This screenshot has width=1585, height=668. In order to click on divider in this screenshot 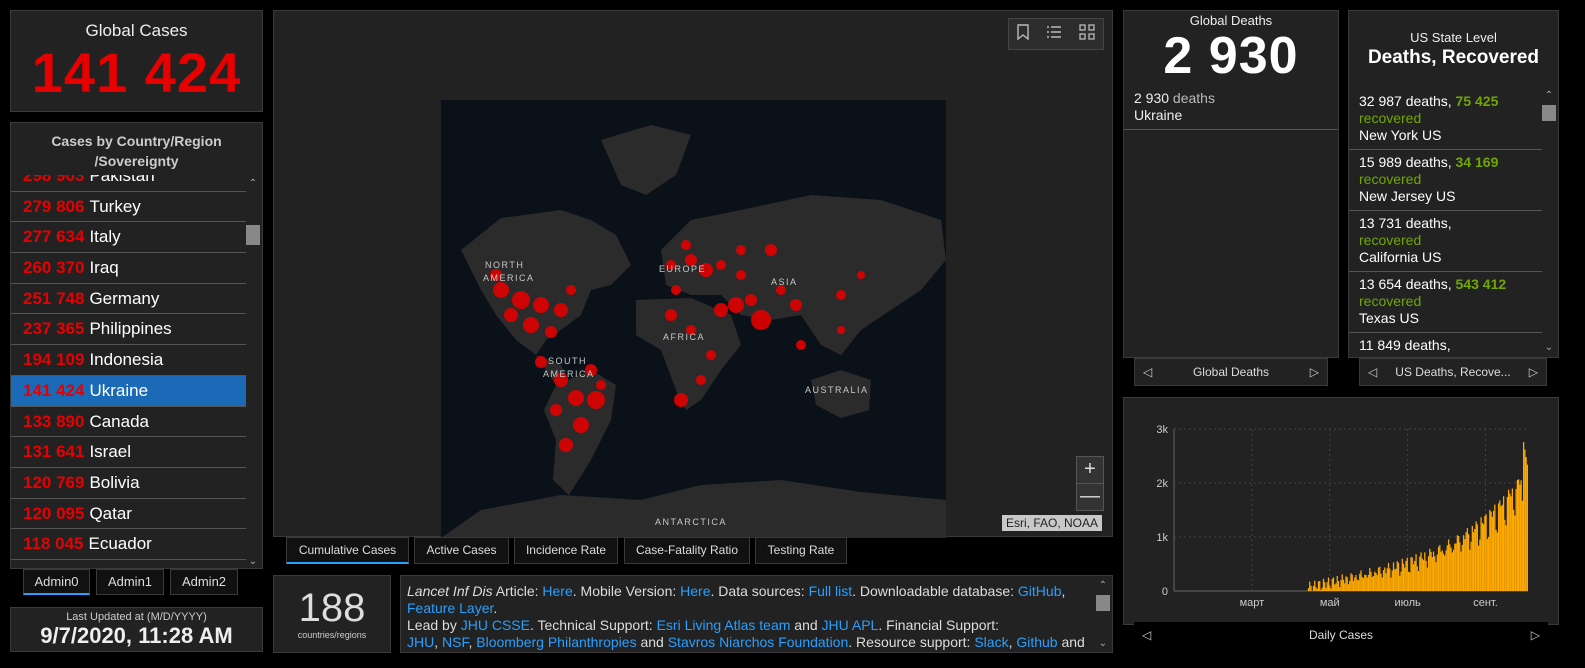, I will do `click(1231, 129)`.